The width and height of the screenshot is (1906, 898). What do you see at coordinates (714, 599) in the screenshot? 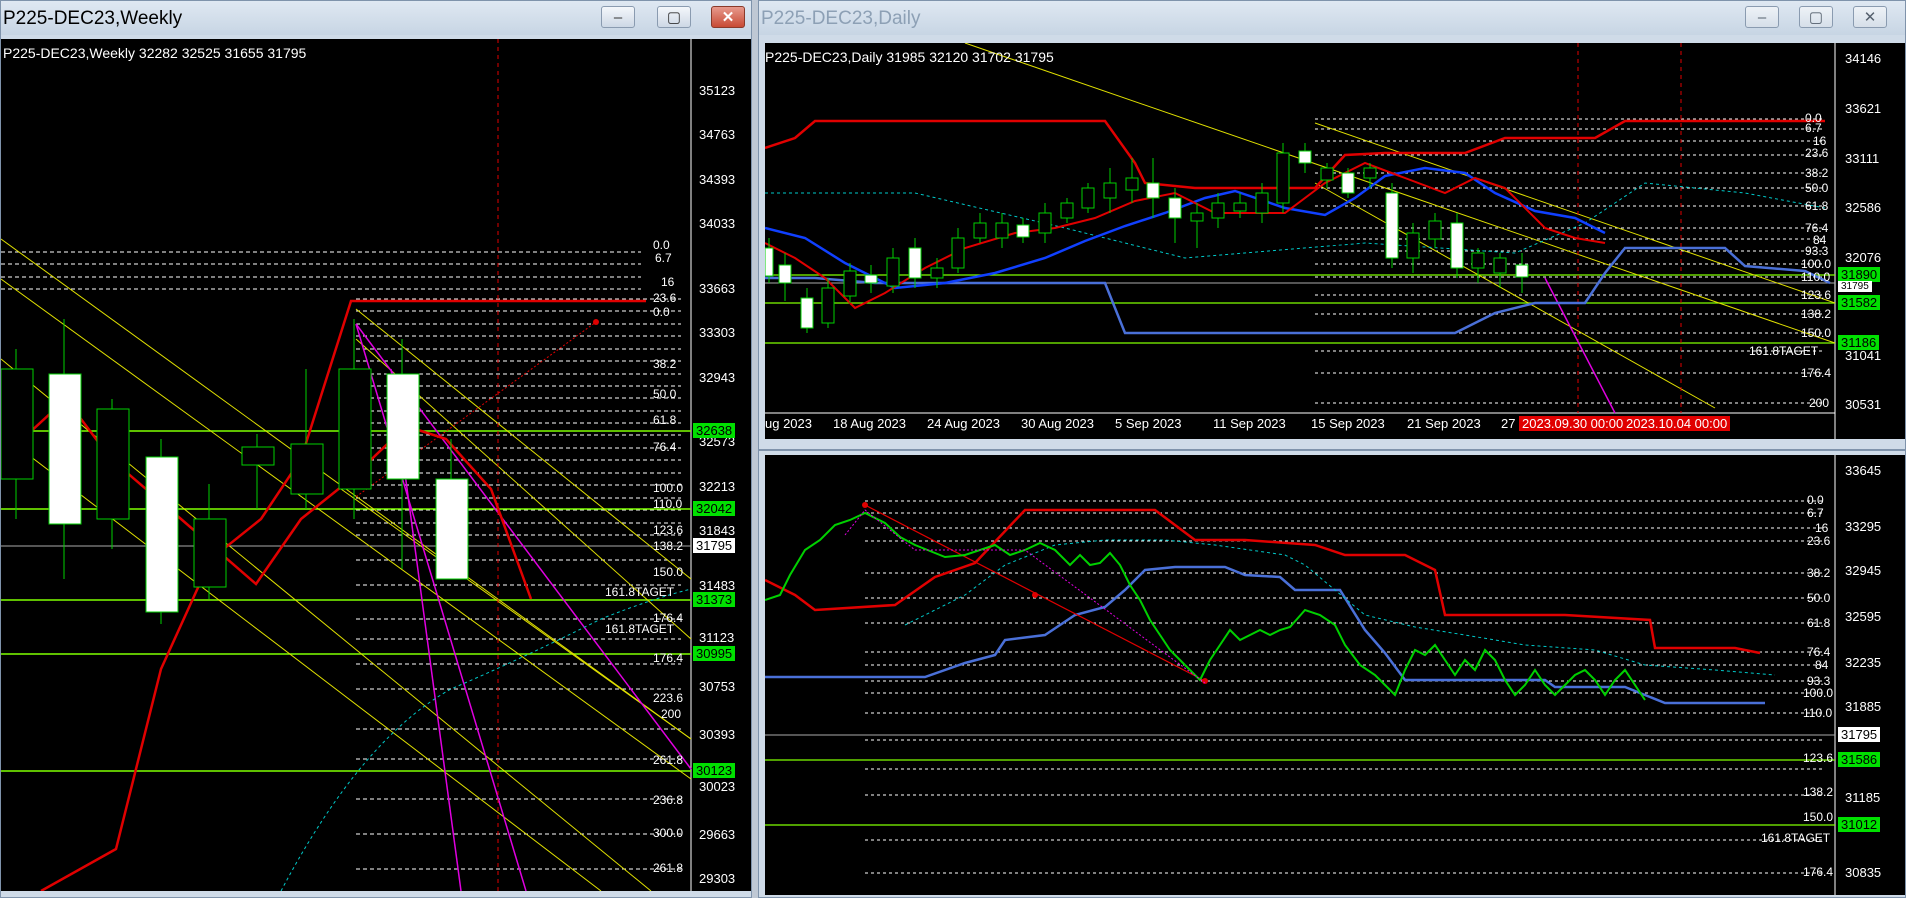
I see `level-tag: 31373` at bounding box center [714, 599].